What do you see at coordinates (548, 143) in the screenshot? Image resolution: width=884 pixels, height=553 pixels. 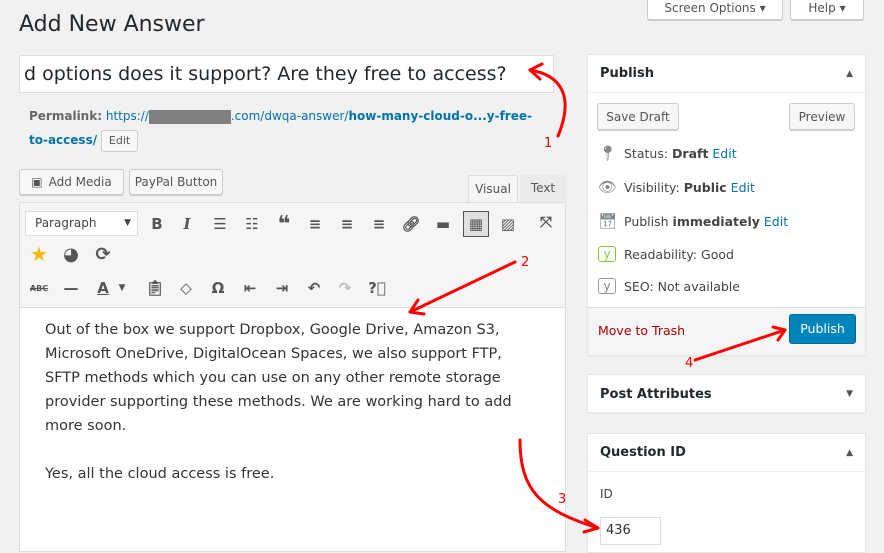 I see `annotation-1: 1` at bounding box center [548, 143].